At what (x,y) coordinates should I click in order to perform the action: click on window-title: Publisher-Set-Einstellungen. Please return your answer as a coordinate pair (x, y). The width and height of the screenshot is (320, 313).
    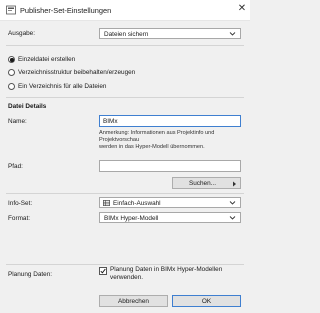
    Looking at the image, I should click on (66, 10).